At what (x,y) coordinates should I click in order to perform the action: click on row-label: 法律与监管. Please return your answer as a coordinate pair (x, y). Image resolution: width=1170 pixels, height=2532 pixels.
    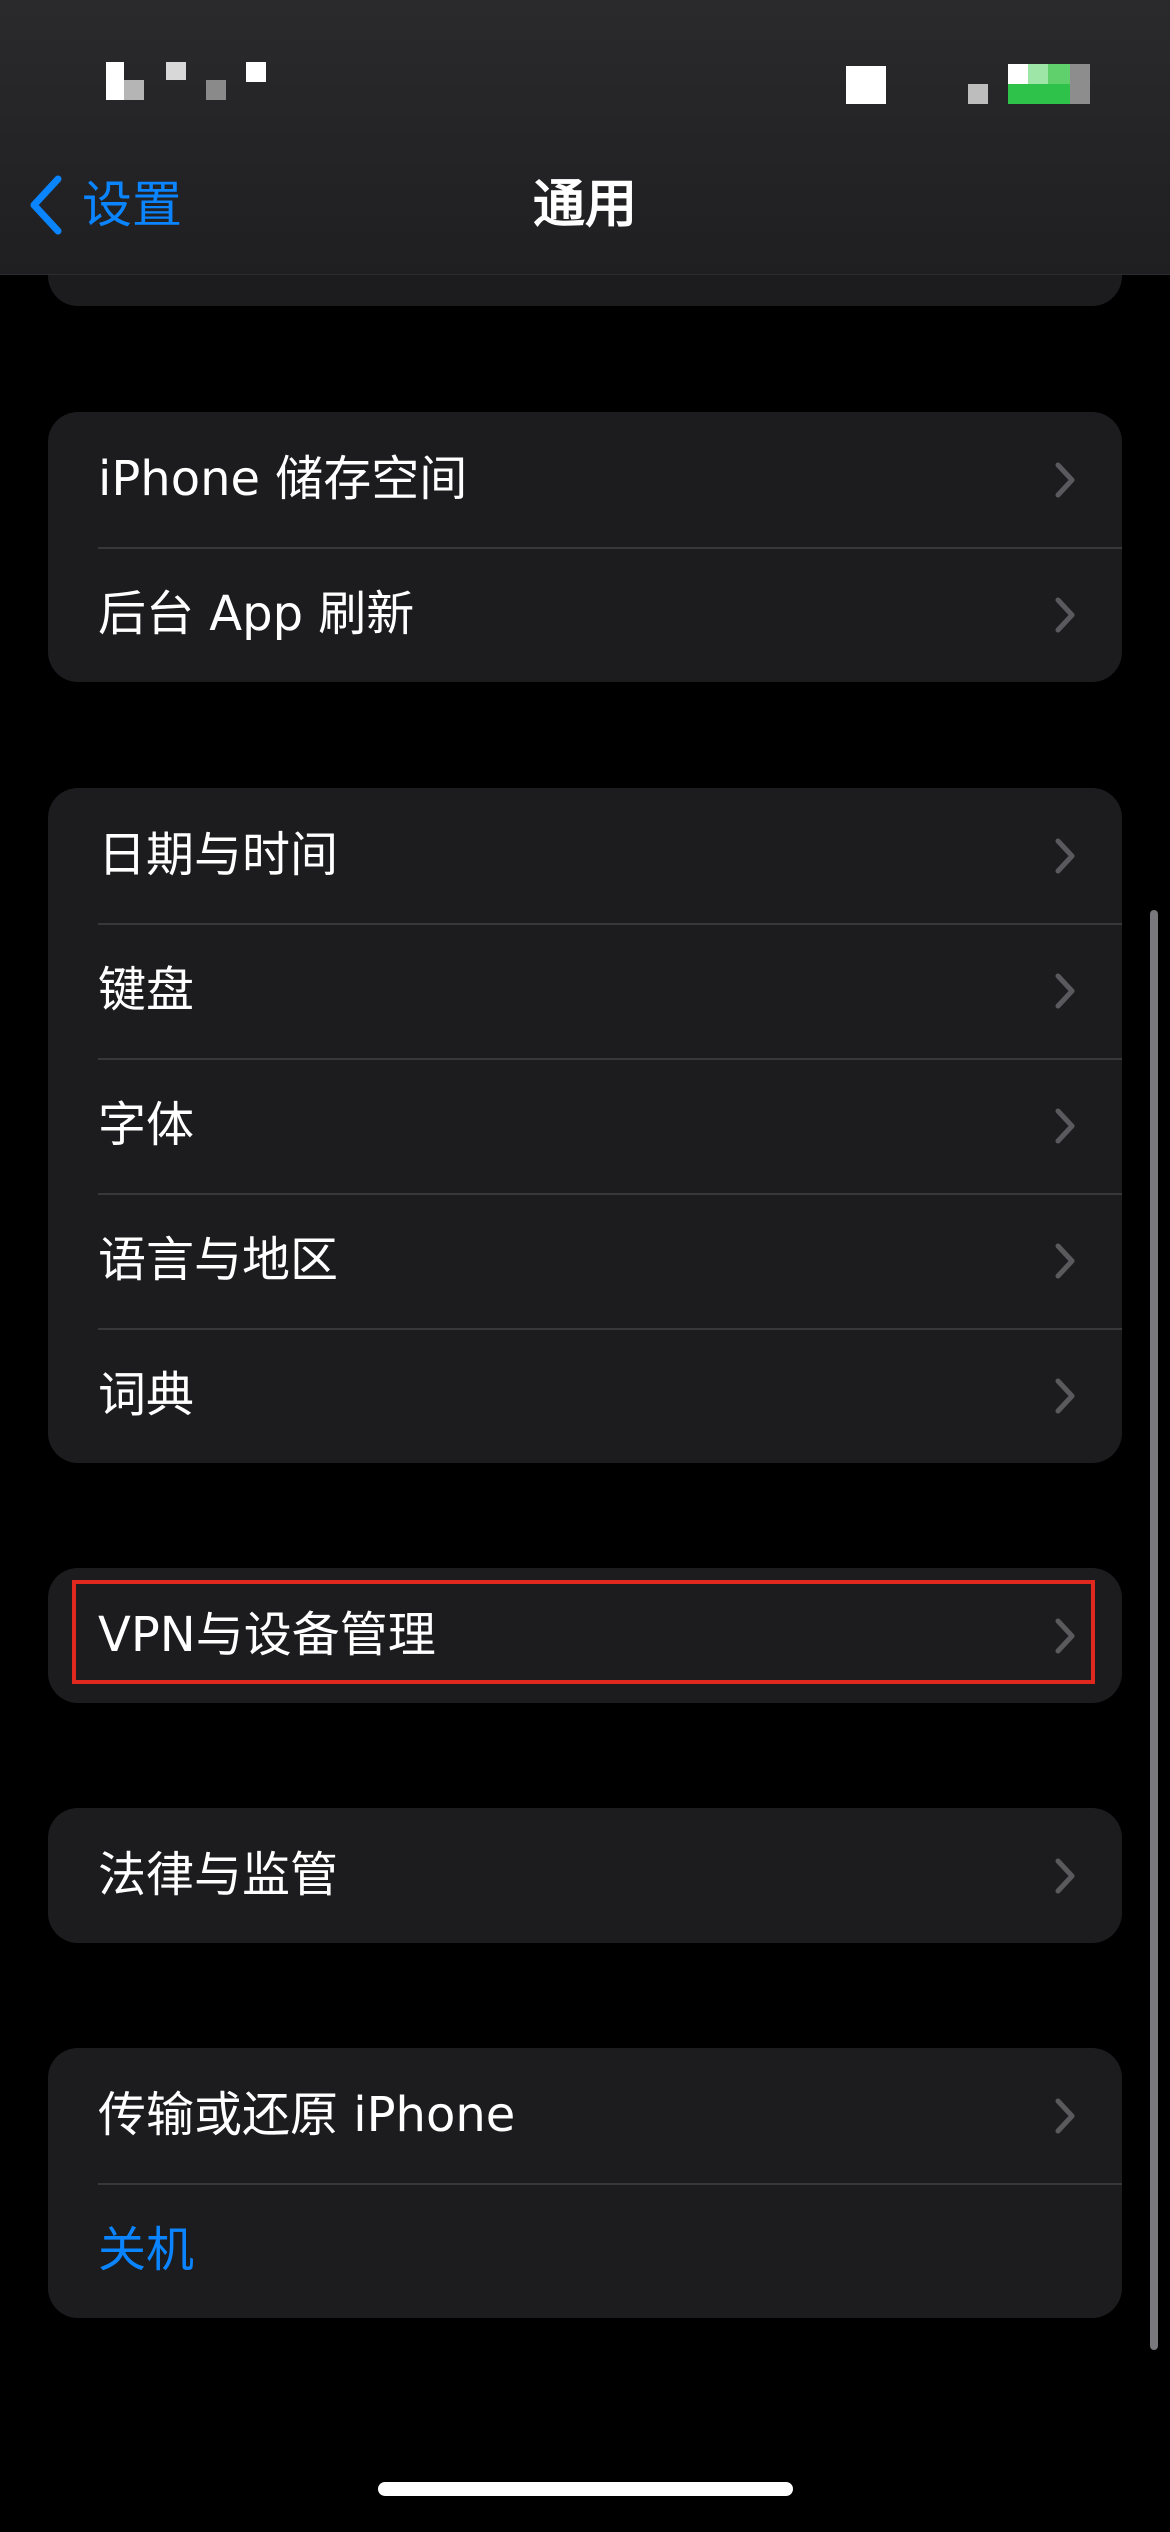
    Looking at the image, I should click on (218, 1875).